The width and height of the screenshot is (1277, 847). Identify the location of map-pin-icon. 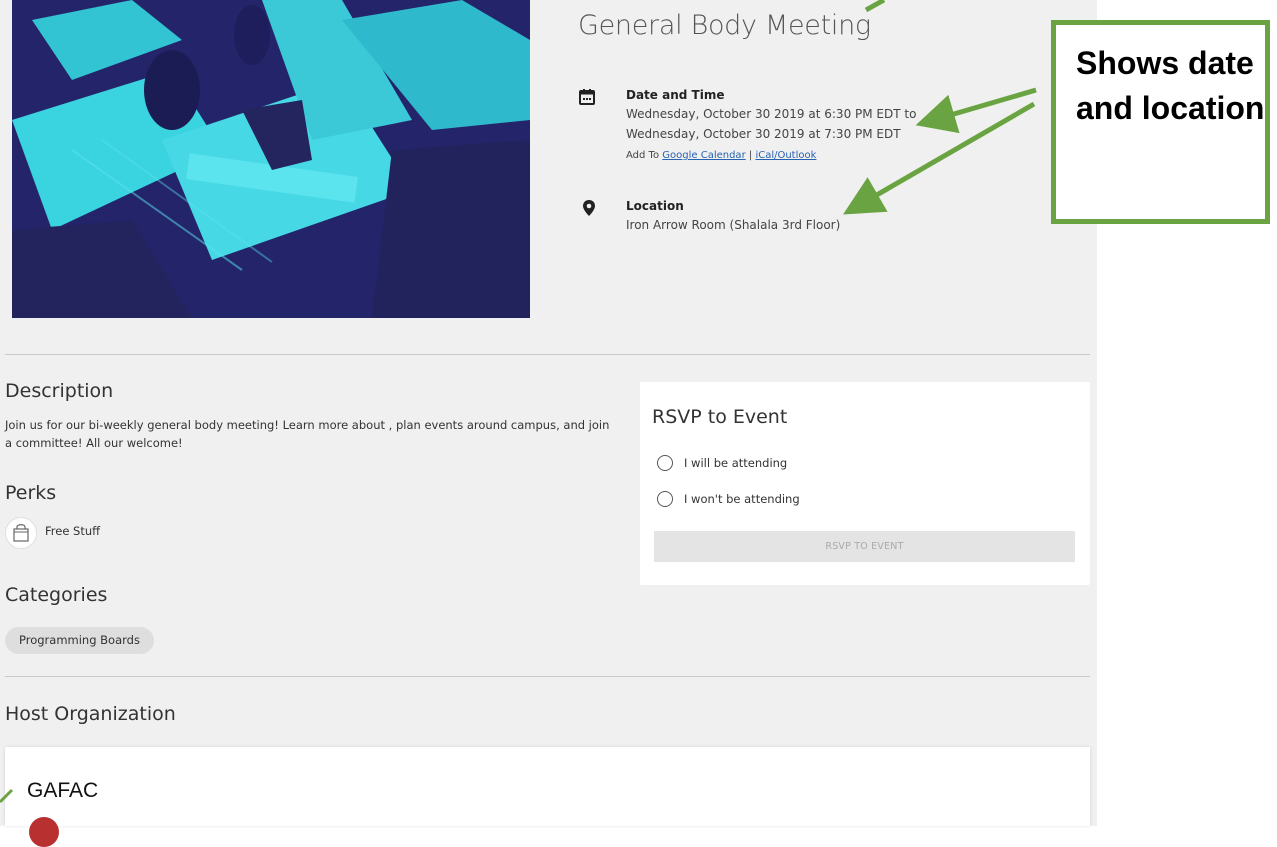
(589, 208).